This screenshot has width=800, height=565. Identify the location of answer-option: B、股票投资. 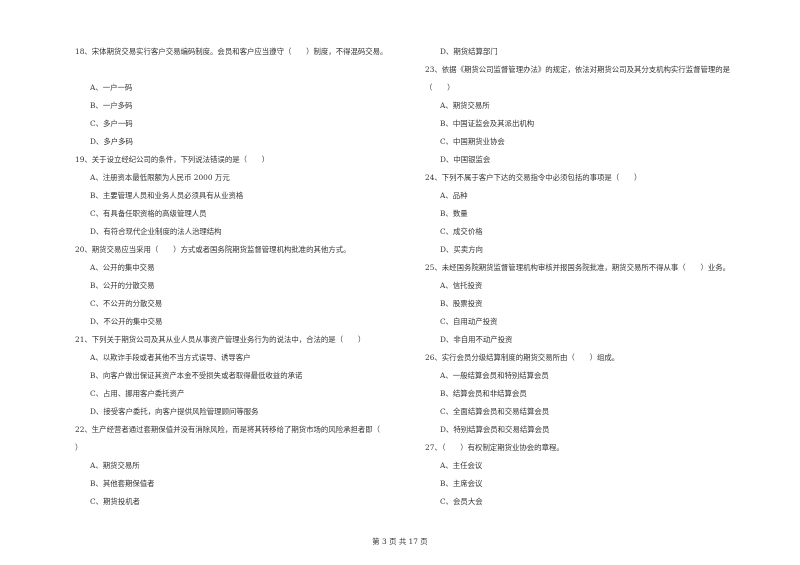
(461, 303).